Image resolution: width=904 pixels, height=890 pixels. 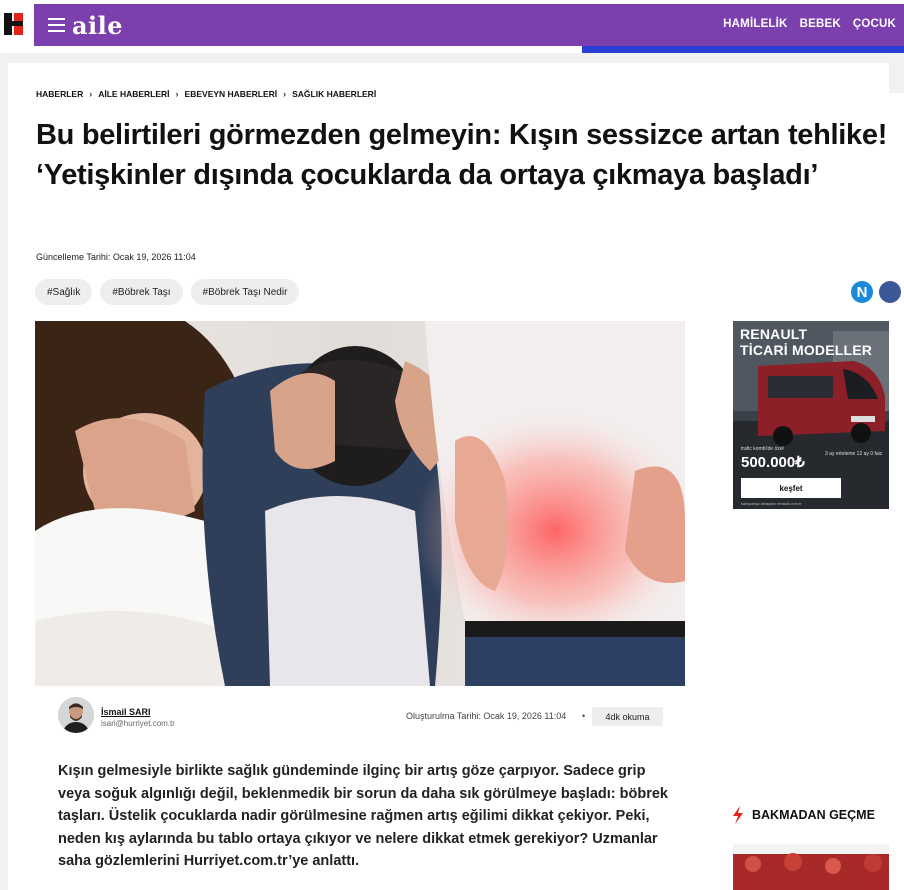 I want to click on header-bar: aile HAMİLELİK BEBEK ÇOCUK, so click(x=469, y=25).